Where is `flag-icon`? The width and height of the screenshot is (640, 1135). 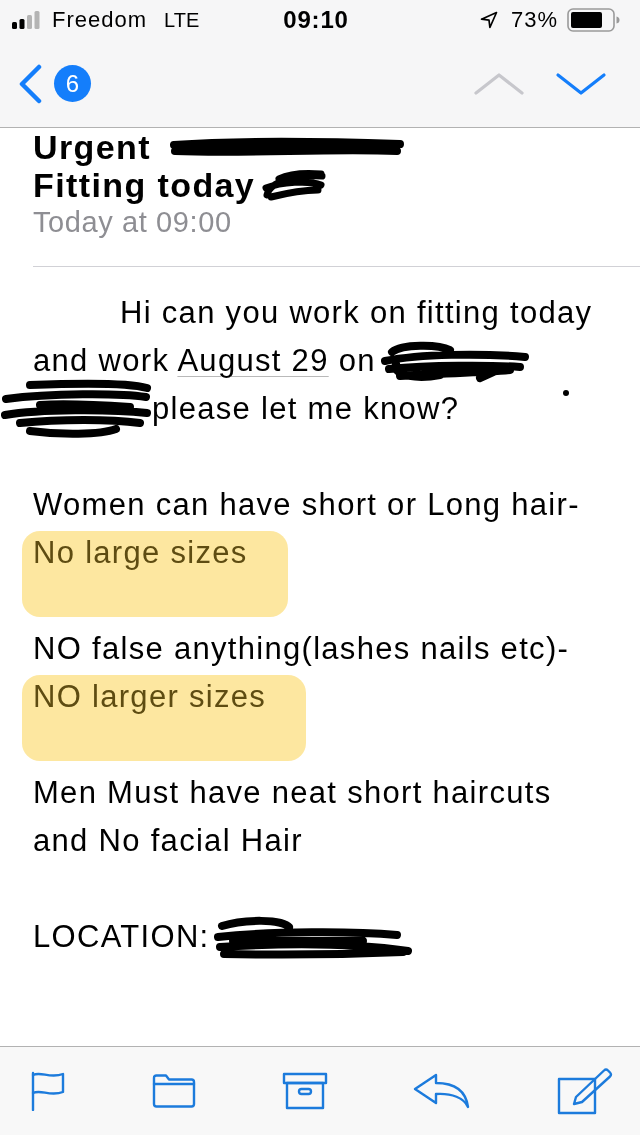
flag-icon is located at coordinates (48, 1091).